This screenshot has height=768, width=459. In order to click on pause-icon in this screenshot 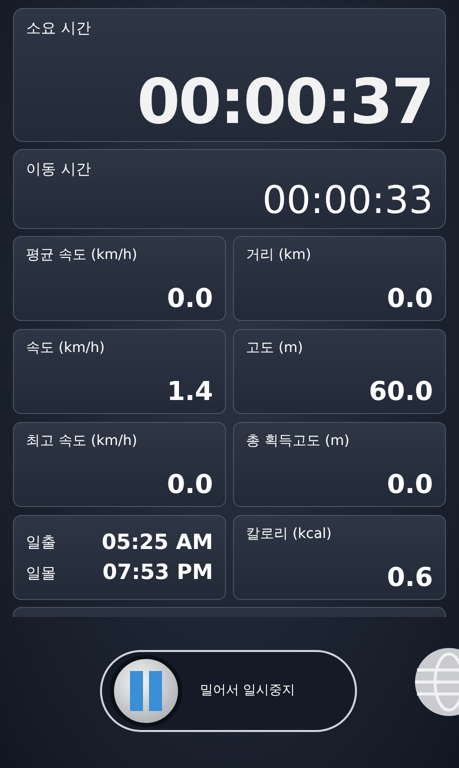, I will do `click(146, 691)`.